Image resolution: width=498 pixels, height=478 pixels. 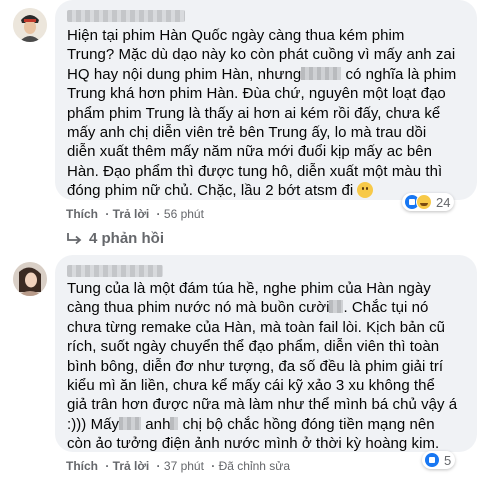 I want to click on view-replies-link: 4 phản hồi, so click(x=115, y=238).